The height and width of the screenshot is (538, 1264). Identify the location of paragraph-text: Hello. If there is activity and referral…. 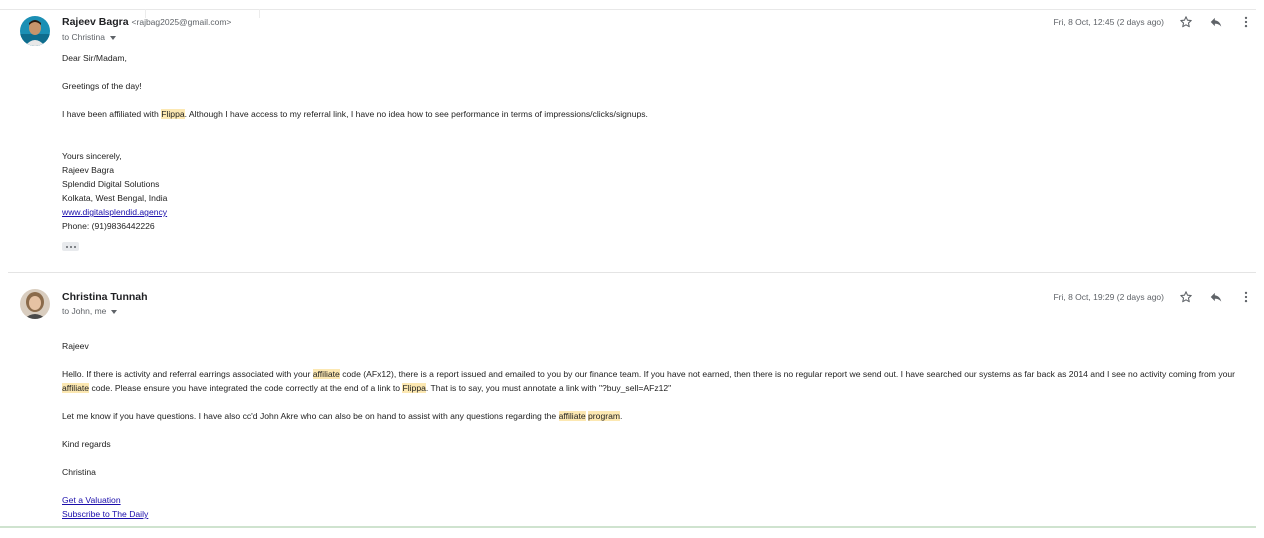
(187, 374).